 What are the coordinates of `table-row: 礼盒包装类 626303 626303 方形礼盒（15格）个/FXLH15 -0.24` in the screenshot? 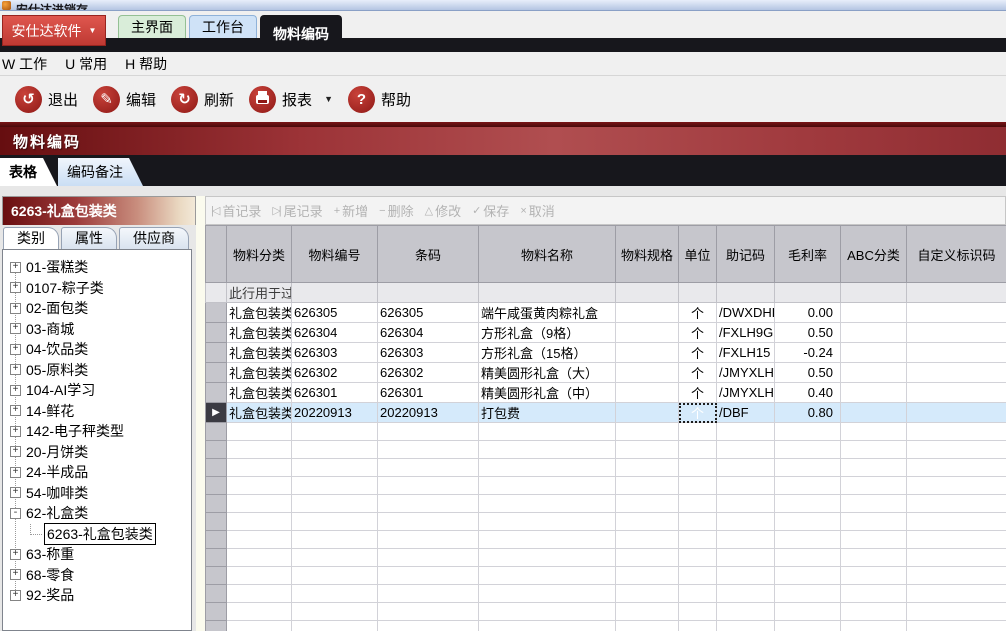 It's located at (605, 352).